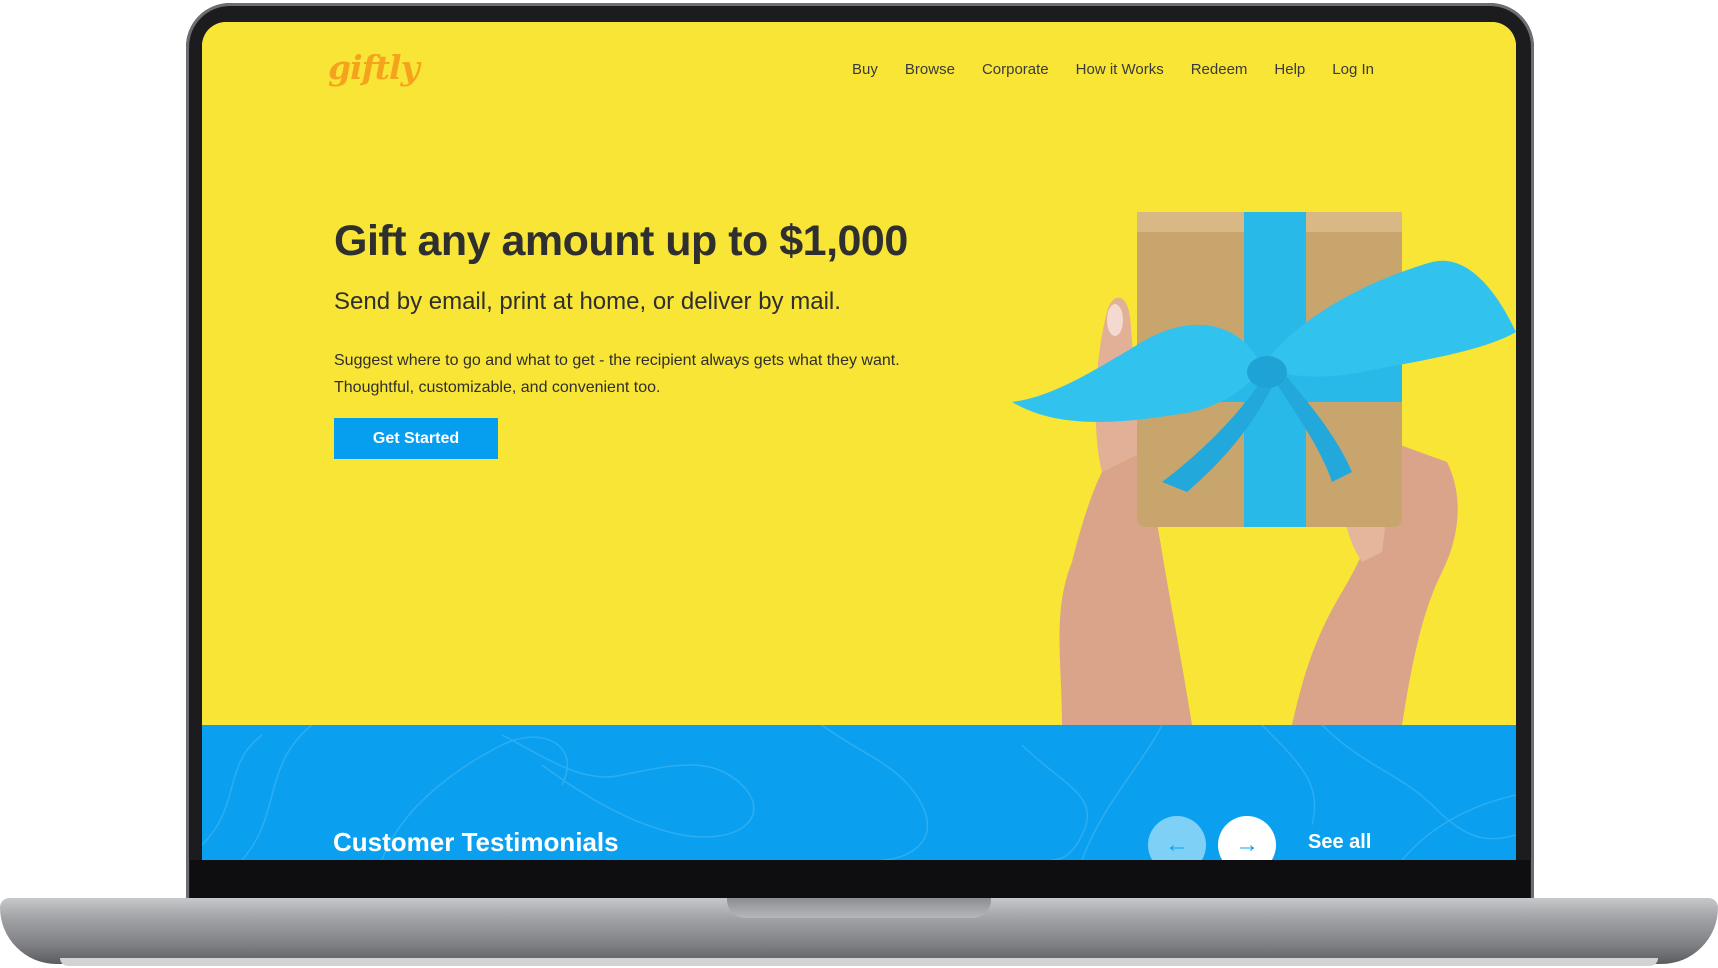  I want to click on nav-redeem: Redeem, so click(1219, 69).